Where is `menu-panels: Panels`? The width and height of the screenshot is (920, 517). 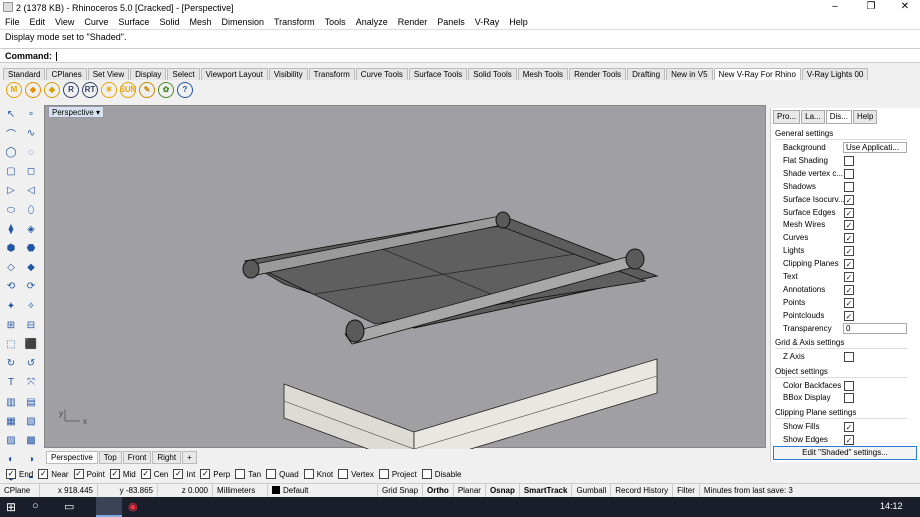
menu-panels: Panels is located at coordinates (451, 22).